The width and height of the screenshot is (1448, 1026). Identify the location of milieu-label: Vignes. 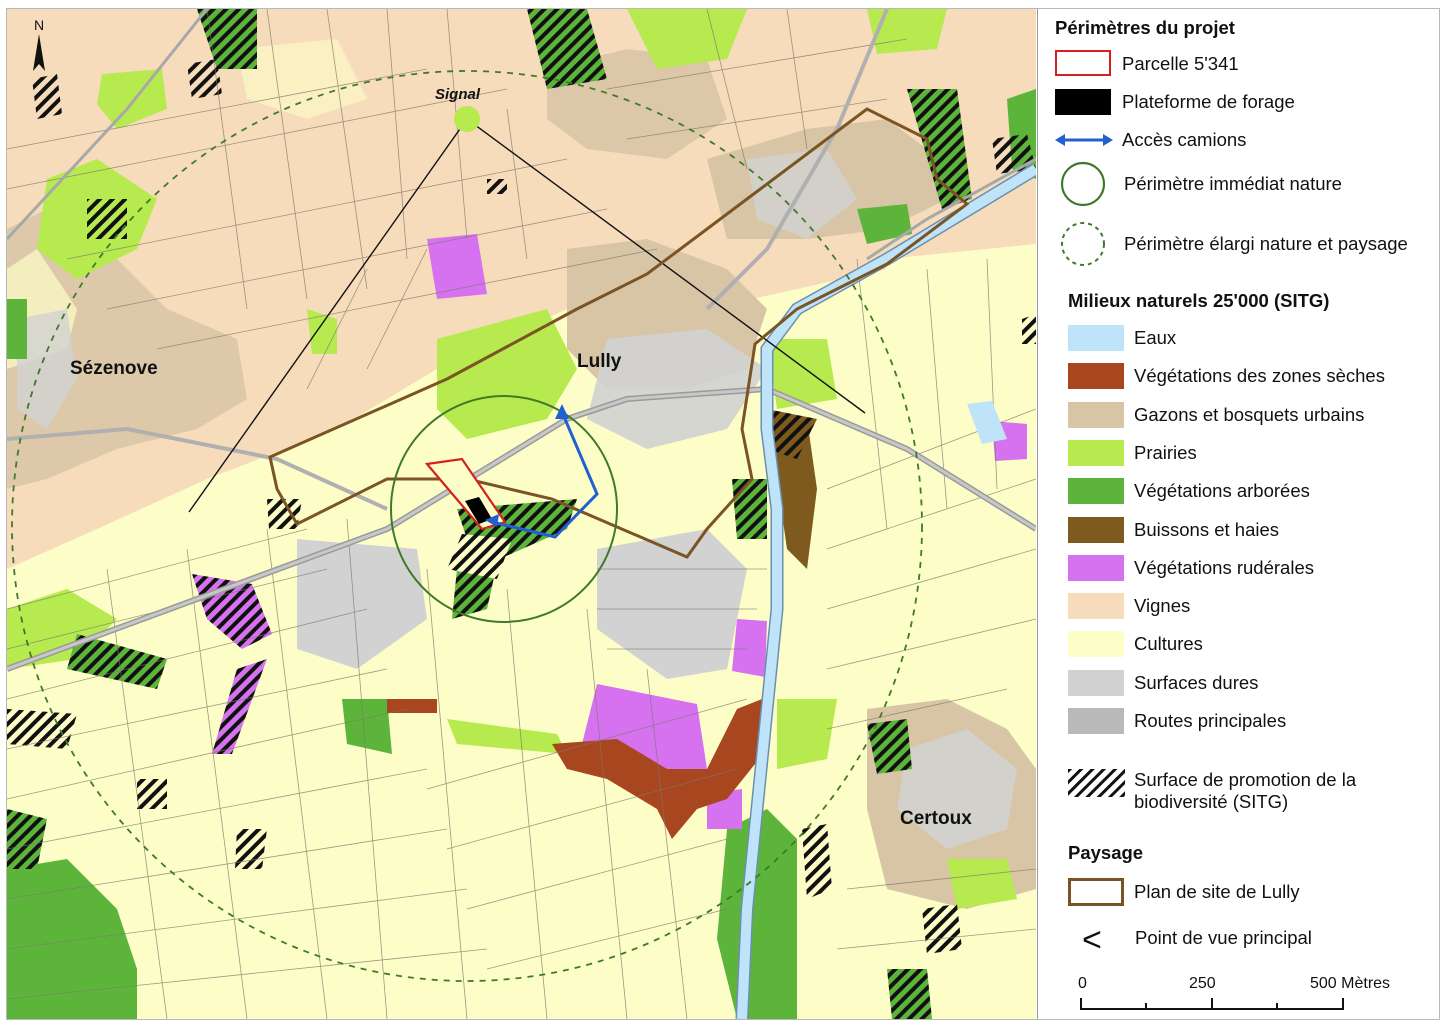
(1162, 606).